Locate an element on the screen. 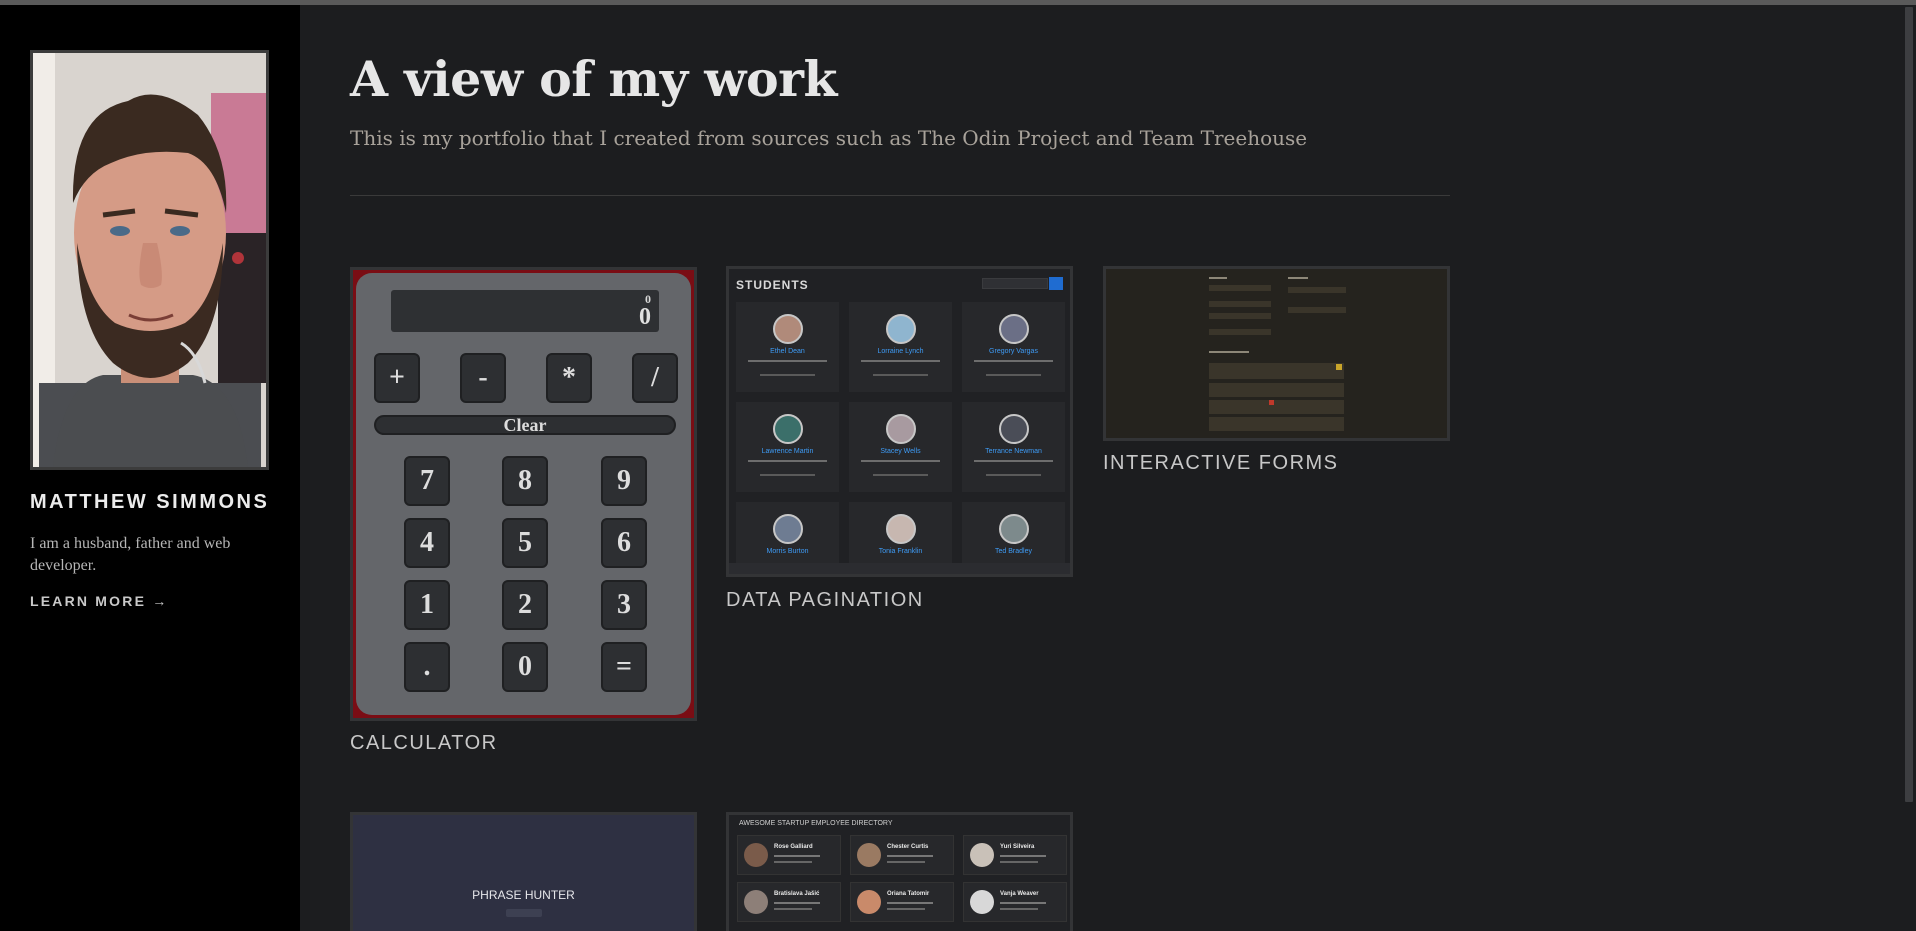  calculator-key-5: 5 is located at coordinates (525, 543).